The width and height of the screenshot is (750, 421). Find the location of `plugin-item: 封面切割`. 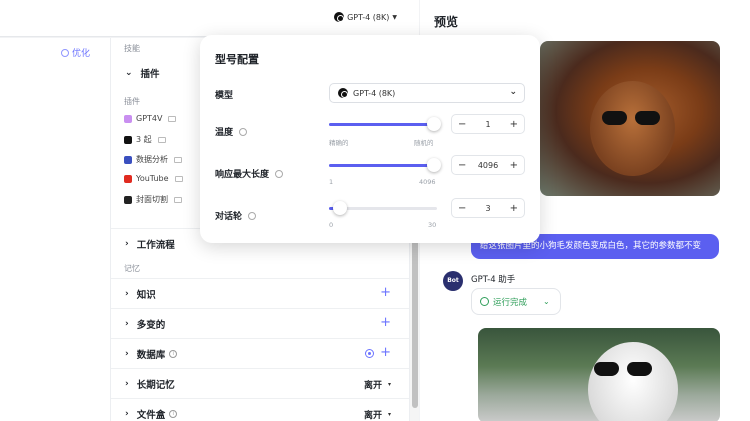

plugin-item: 封面切割 is located at coordinates (153, 199).